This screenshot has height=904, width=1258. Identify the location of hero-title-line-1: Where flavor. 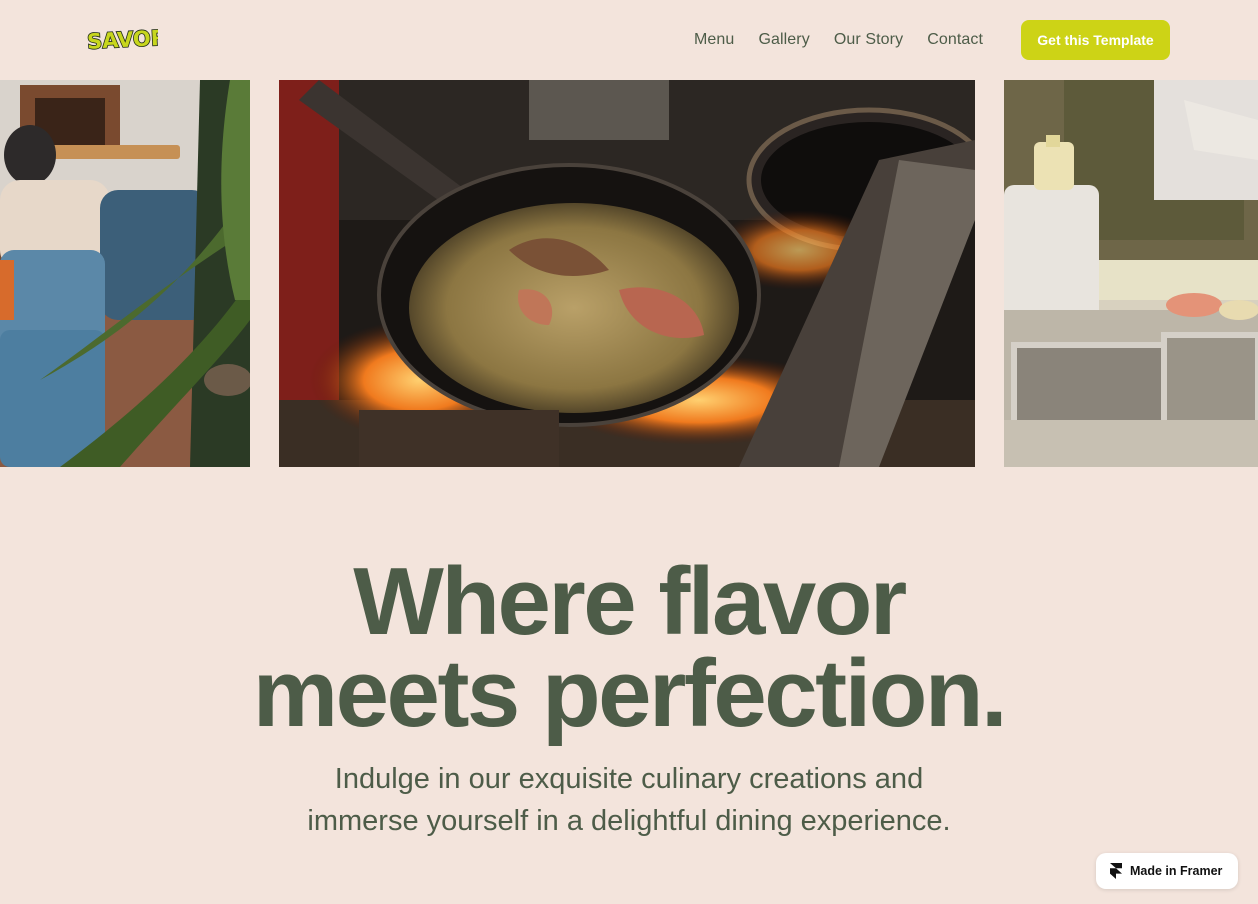
(630, 601).